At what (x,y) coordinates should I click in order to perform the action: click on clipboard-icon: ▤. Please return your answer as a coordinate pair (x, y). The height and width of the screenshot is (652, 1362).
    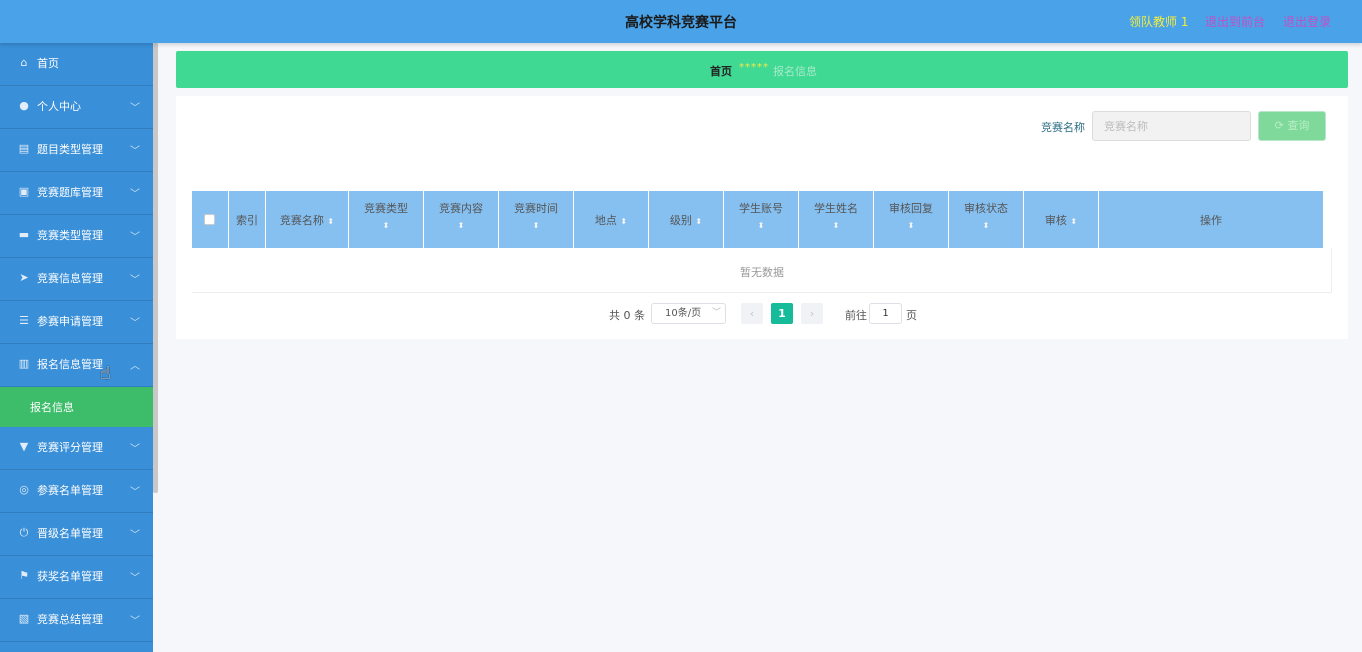
    Looking at the image, I should click on (24, 148).